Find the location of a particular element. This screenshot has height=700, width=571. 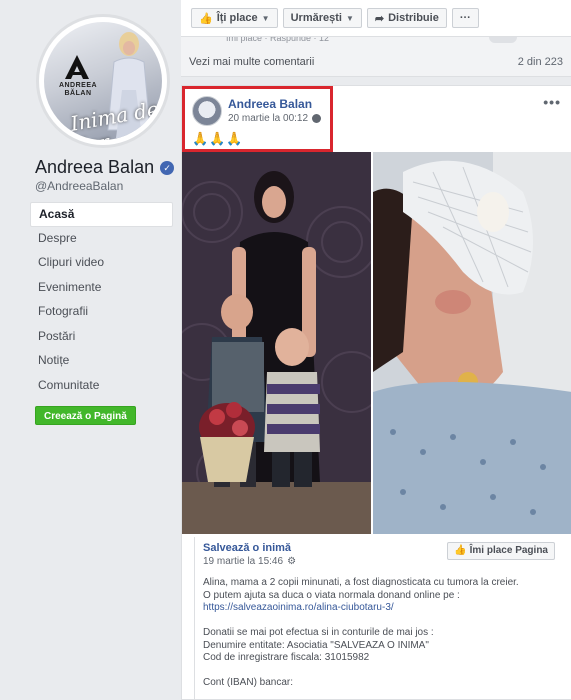

comment-count: 2 din 223 is located at coordinates (540, 62).